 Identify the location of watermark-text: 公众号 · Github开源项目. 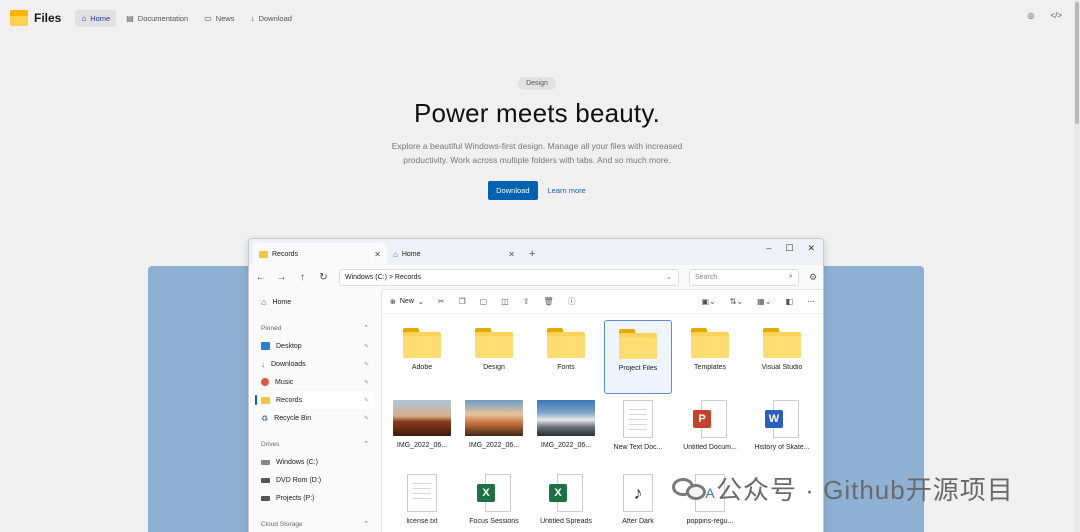
(865, 490).